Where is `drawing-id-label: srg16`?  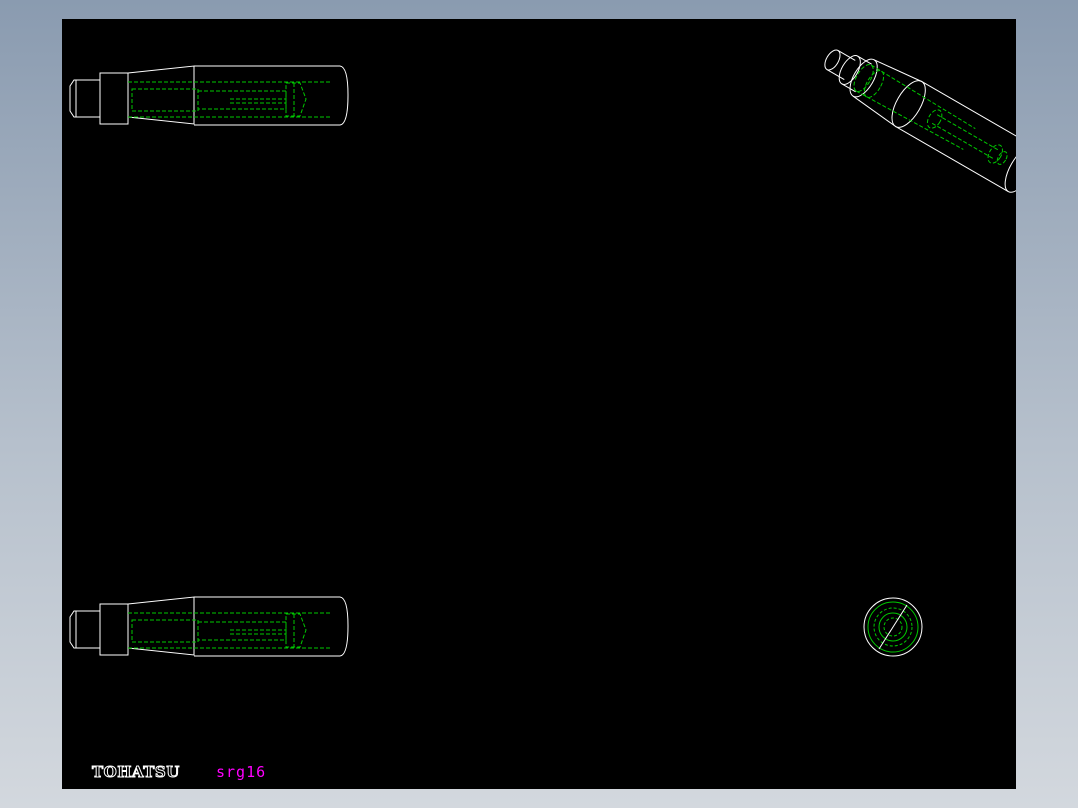
drawing-id-label: srg16 is located at coordinates (241, 772).